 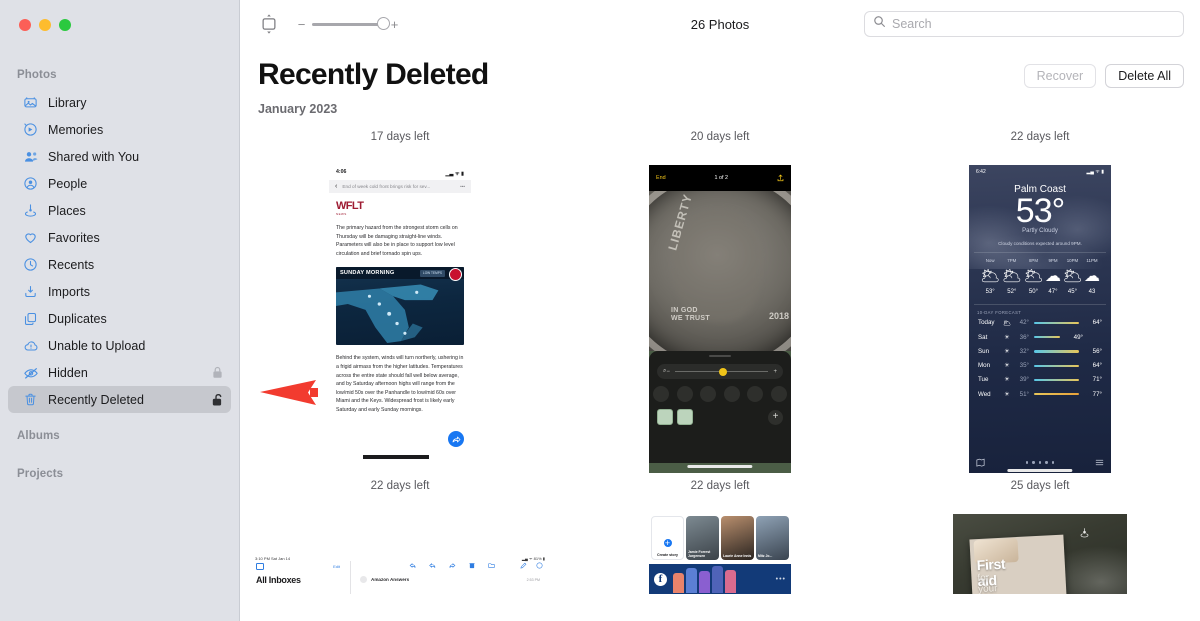 I want to click on magnifier-zoom-slider: ⌕ − +, so click(x=720, y=371).